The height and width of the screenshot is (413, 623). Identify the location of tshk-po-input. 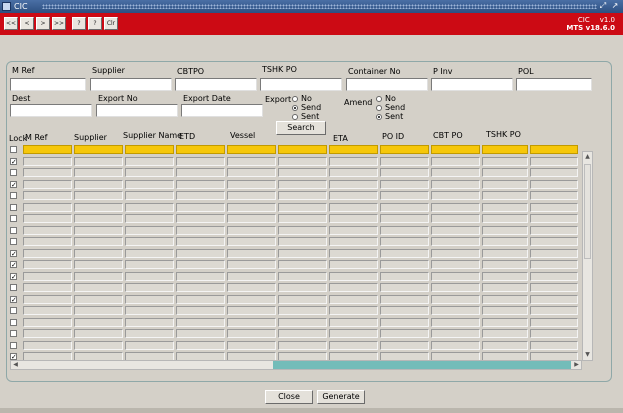
(301, 84).